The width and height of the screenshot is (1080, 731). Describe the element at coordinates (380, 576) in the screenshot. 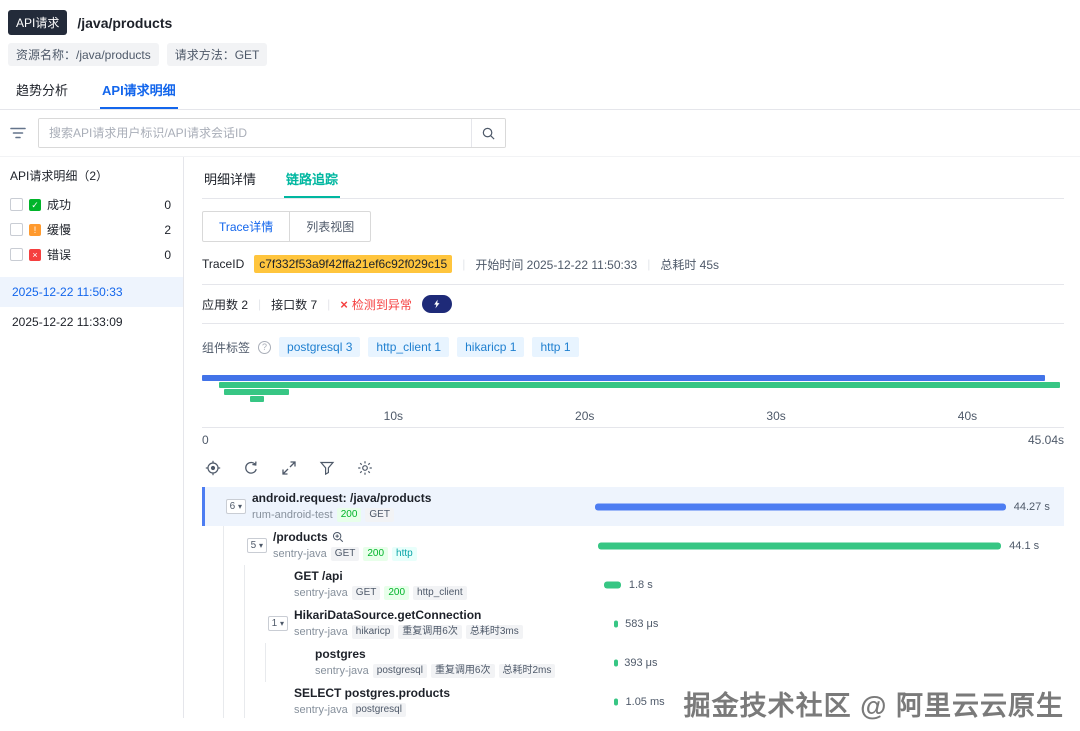

I see `span-title: GET /api` at that location.